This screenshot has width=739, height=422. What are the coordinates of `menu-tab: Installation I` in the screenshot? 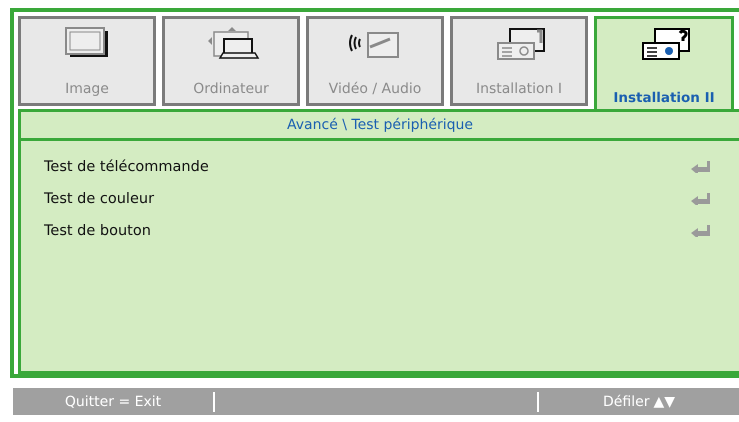 It's located at (519, 61).